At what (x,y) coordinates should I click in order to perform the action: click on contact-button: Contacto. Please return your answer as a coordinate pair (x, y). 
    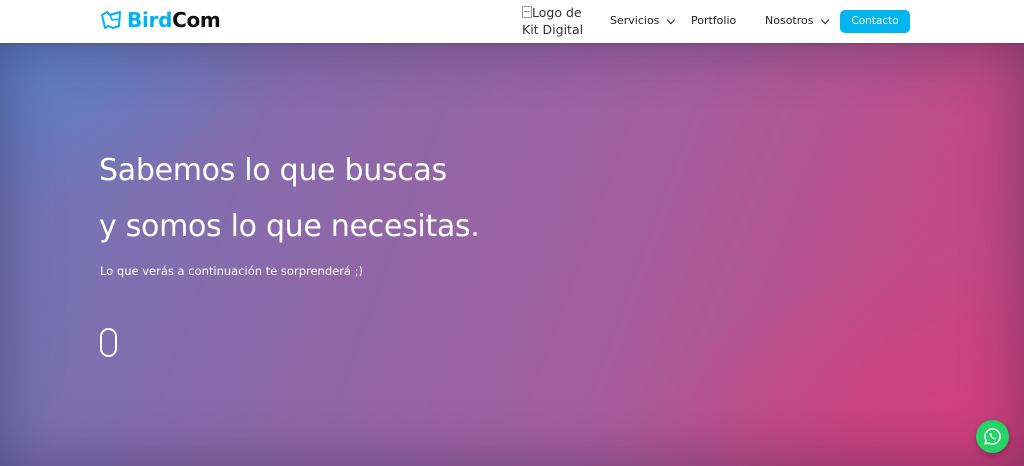
    Looking at the image, I should click on (875, 21).